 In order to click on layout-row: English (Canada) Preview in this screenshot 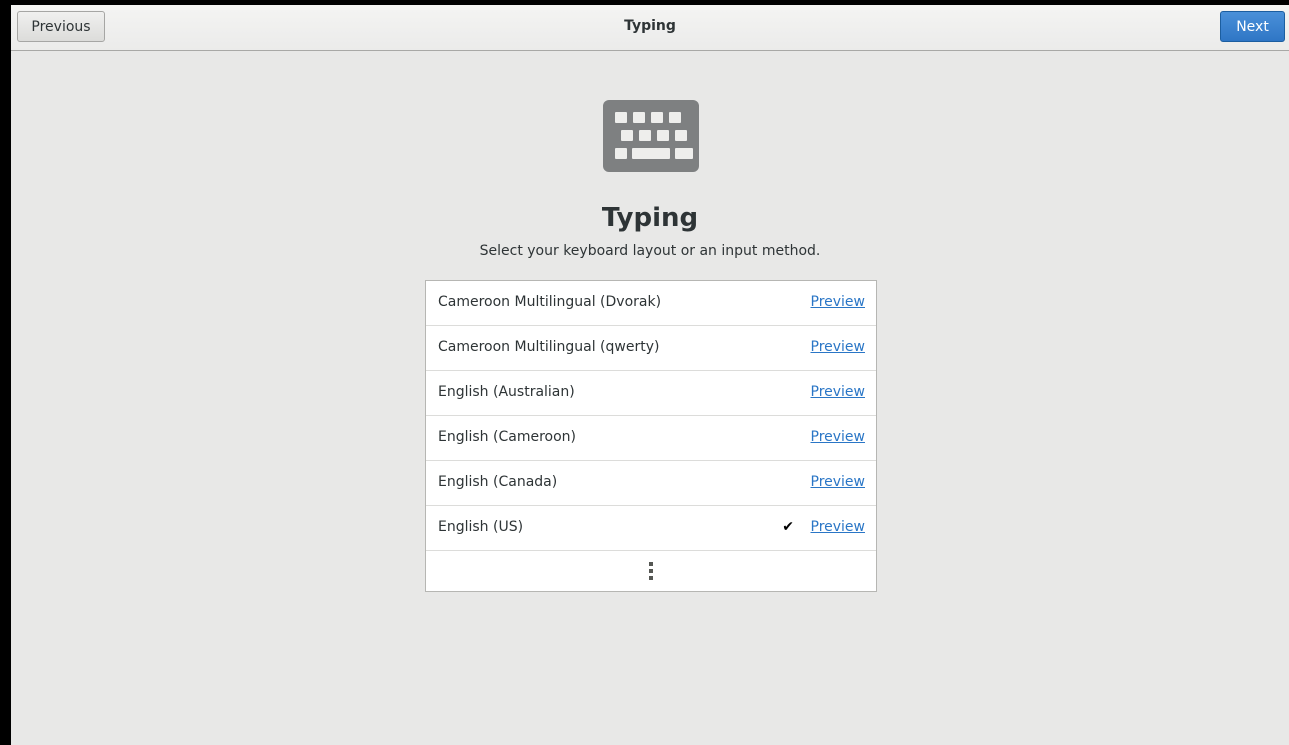, I will do `click(651, 483)`.